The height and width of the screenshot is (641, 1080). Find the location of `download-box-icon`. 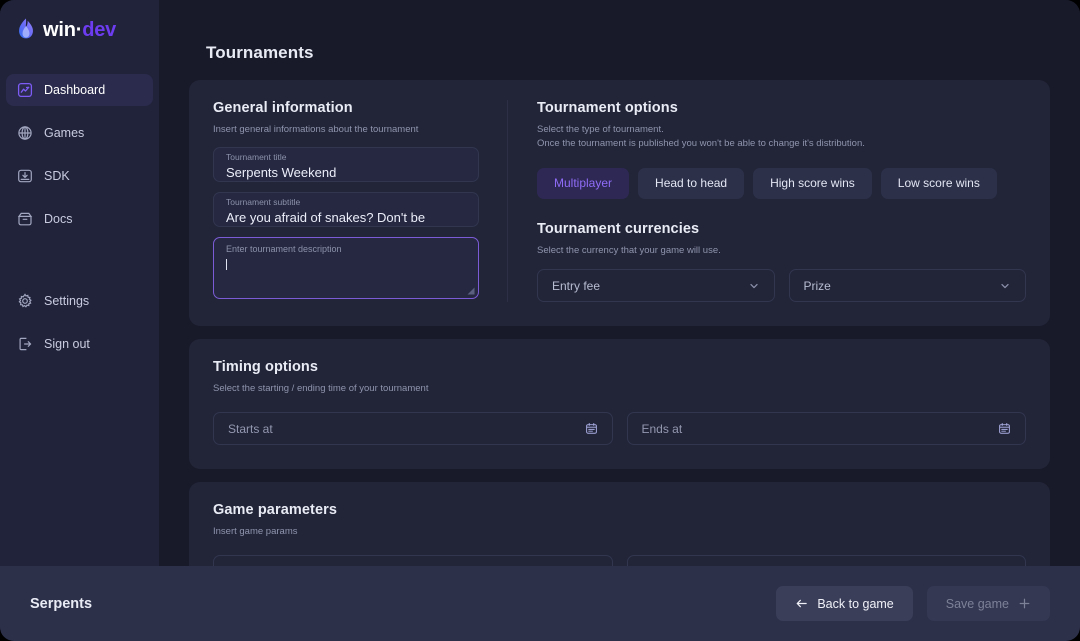

download-box-icon is located at coordinates (25, 176).